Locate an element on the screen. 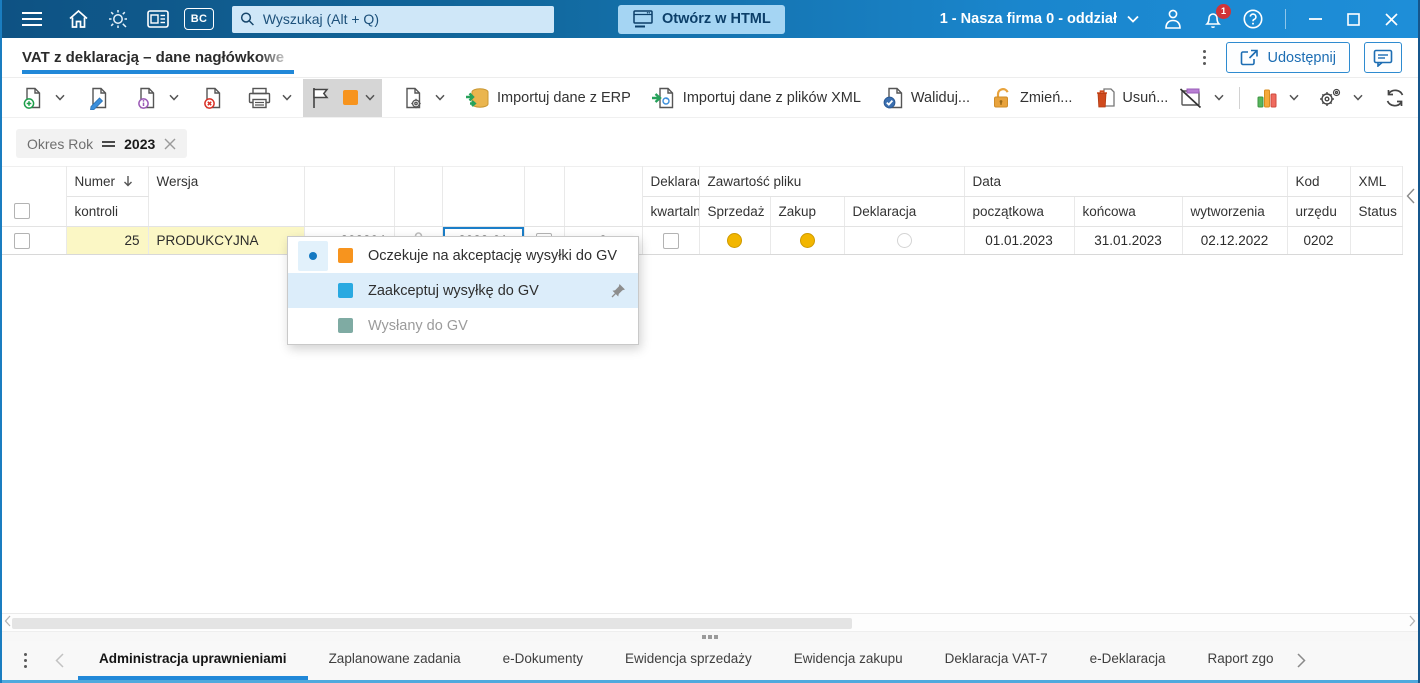 The height and width of the screenshot is (683, 1420). cell-kod-urzedu: 0202 is located at coordinates (1319, 240).